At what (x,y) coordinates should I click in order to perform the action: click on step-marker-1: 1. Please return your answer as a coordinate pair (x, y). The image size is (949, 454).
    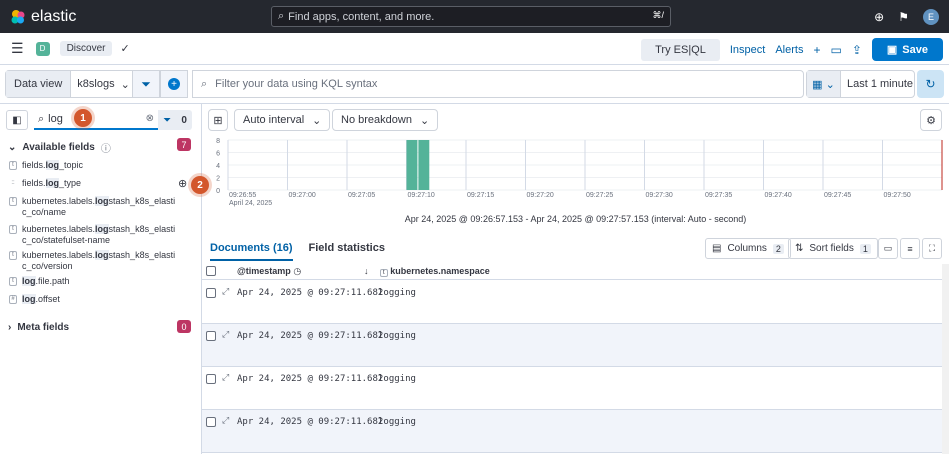
    Looking at the image, I should click on (83, 118).